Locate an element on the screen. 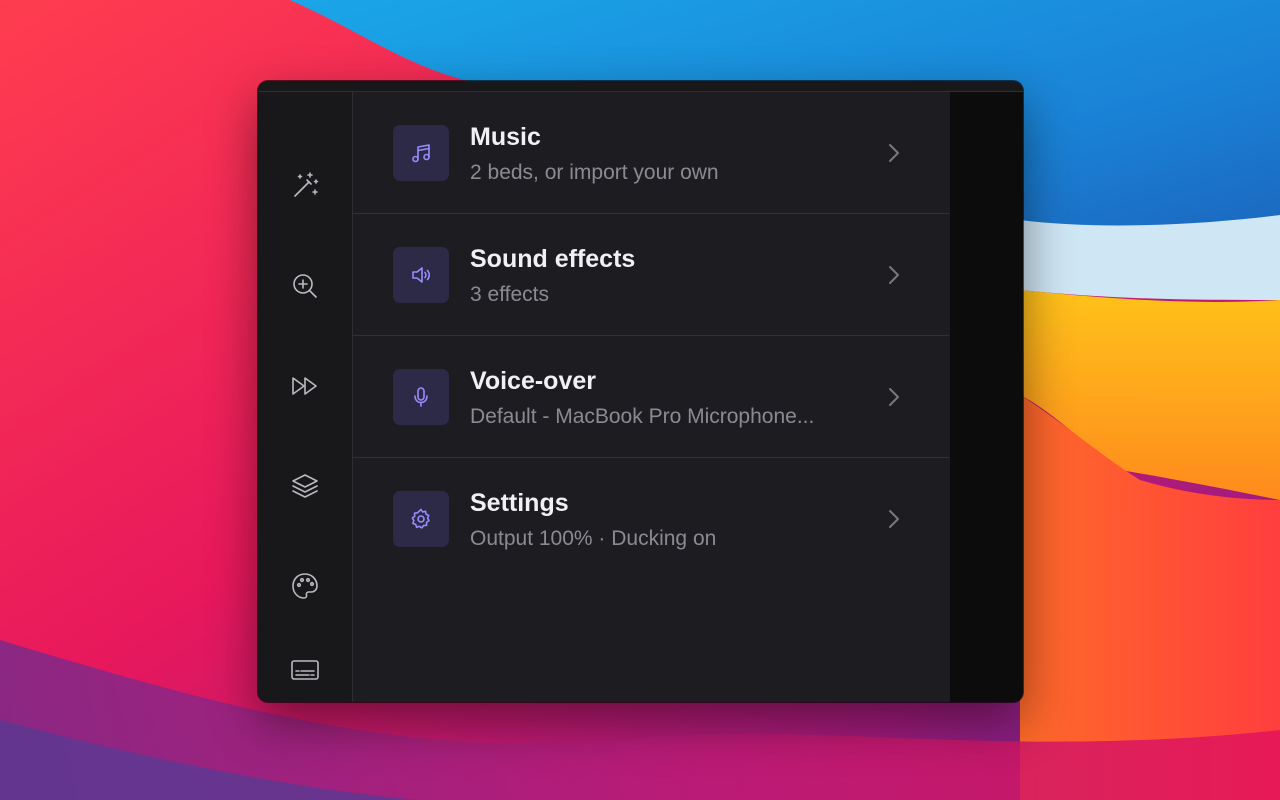  list-item-sound-effects: Sound effects 3 effects is located at coordinates (651, 275).